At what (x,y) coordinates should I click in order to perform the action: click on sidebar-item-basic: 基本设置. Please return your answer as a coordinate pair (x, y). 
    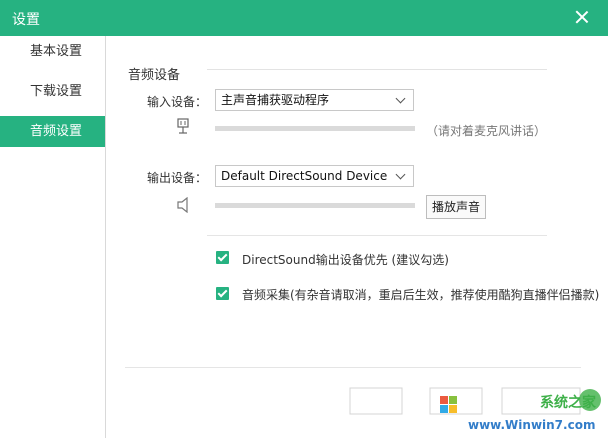
    Looking at the image, I should click on (52, 51).